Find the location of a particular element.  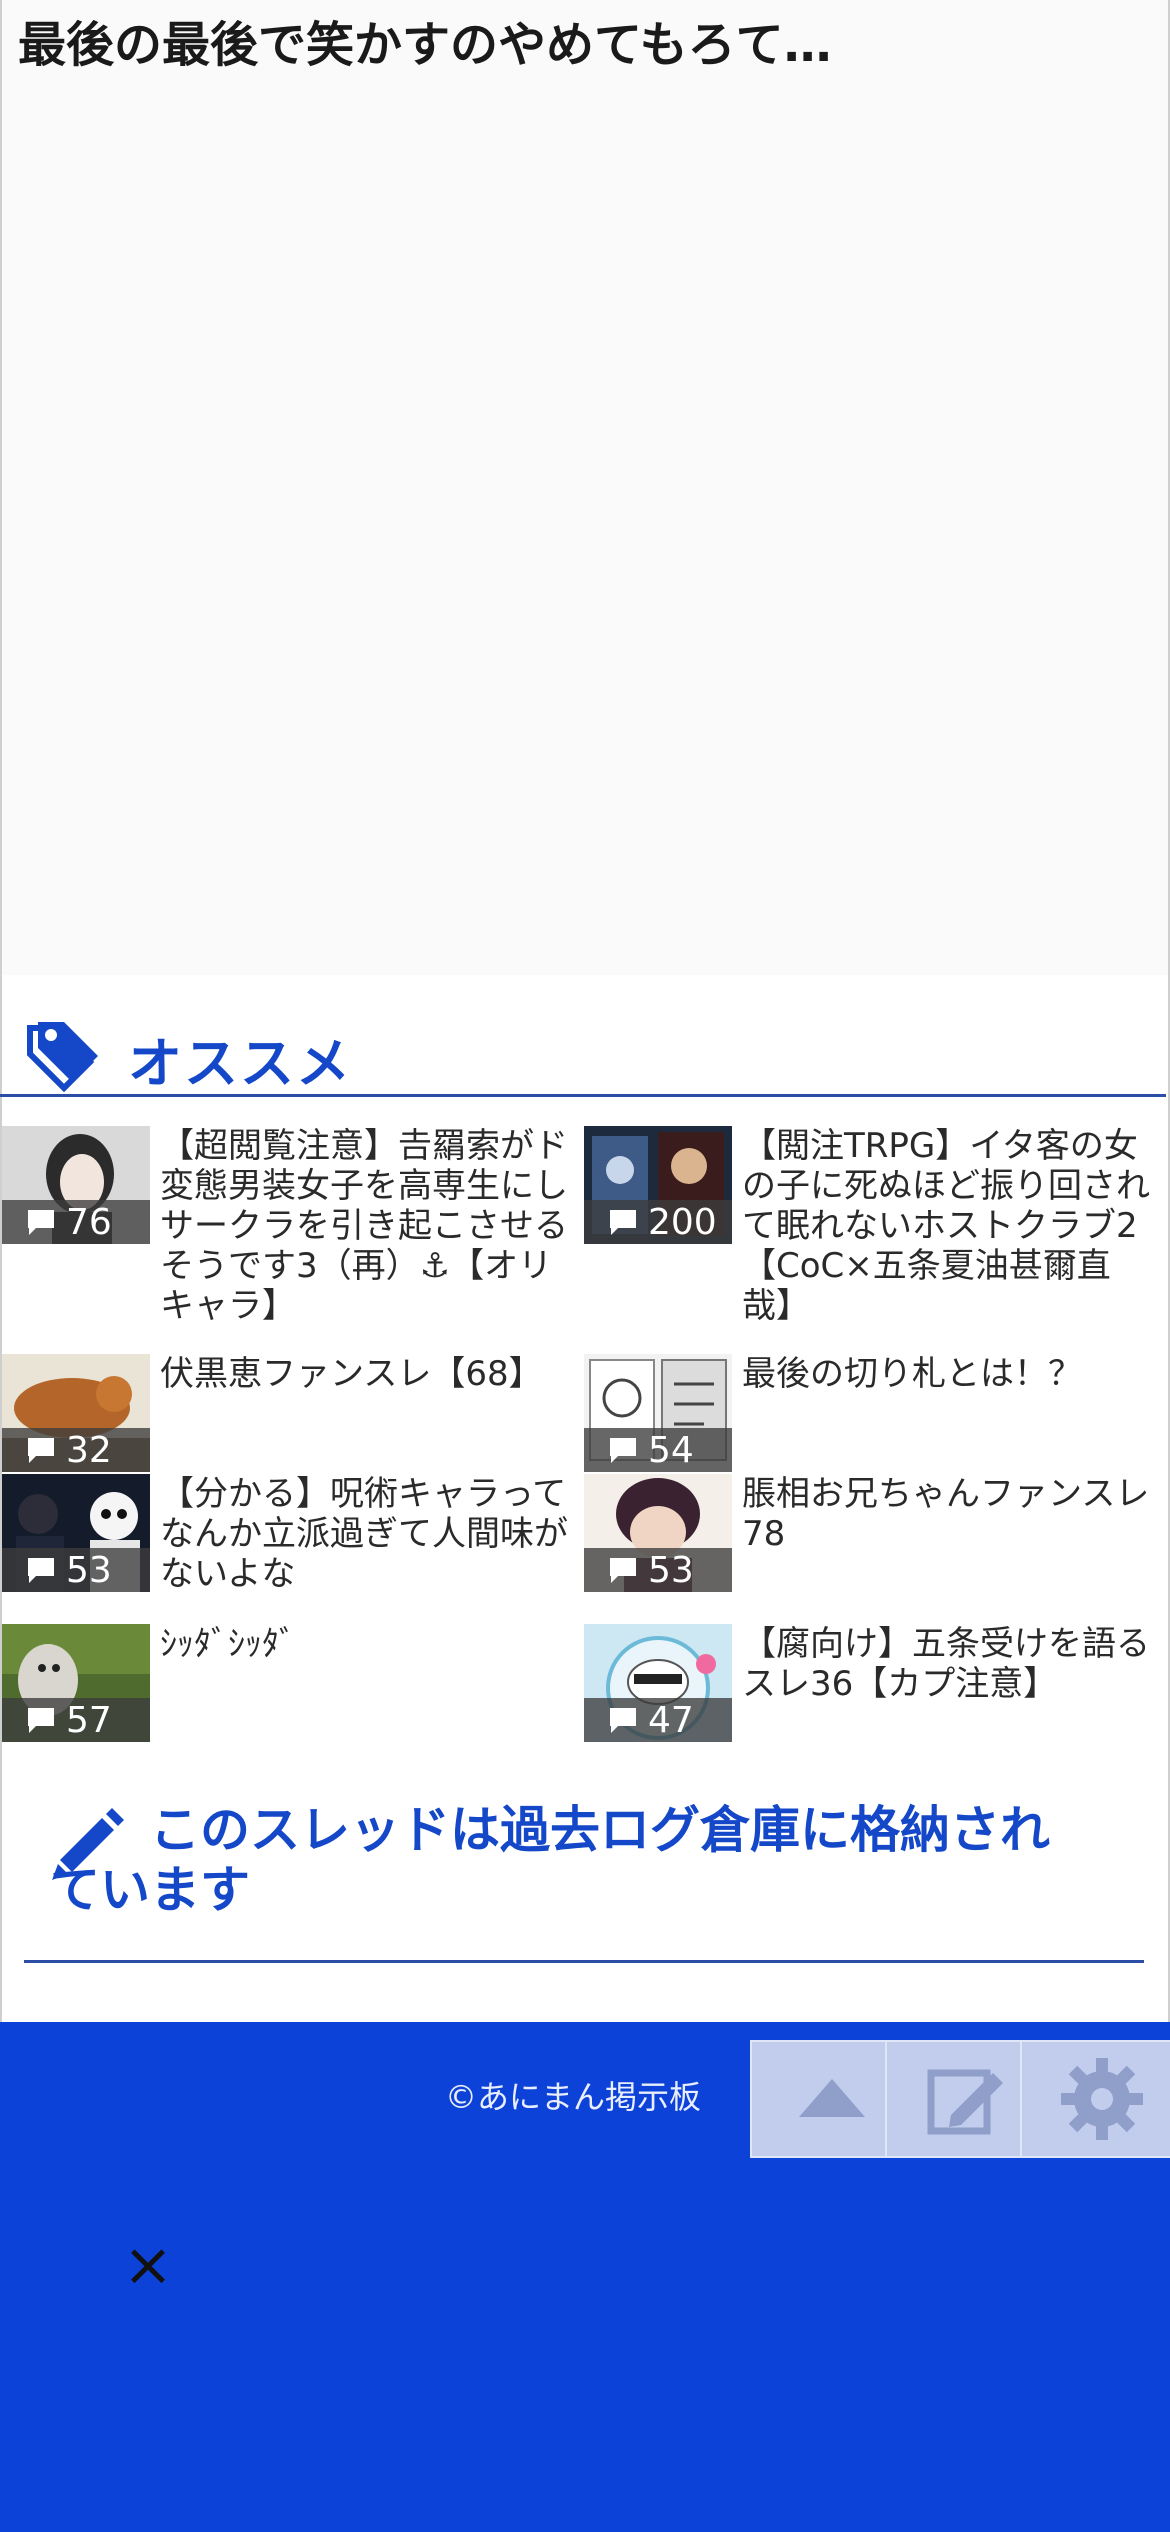

comment-count: 47 is located at coordinates (671, 1720).